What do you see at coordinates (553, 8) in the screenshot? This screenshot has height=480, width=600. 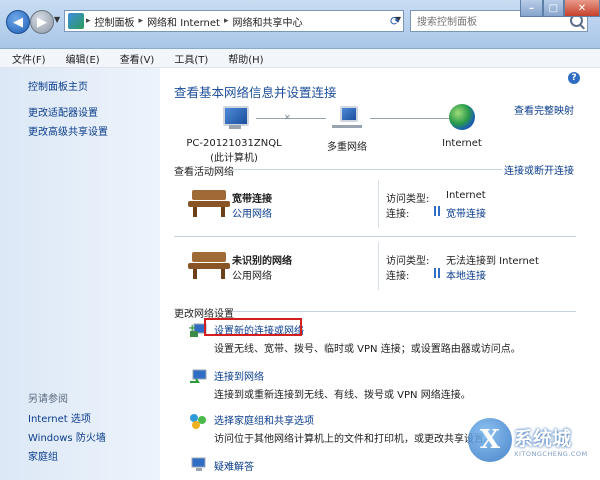 I see `maximize-button: □` at bounding box center [553, 8].